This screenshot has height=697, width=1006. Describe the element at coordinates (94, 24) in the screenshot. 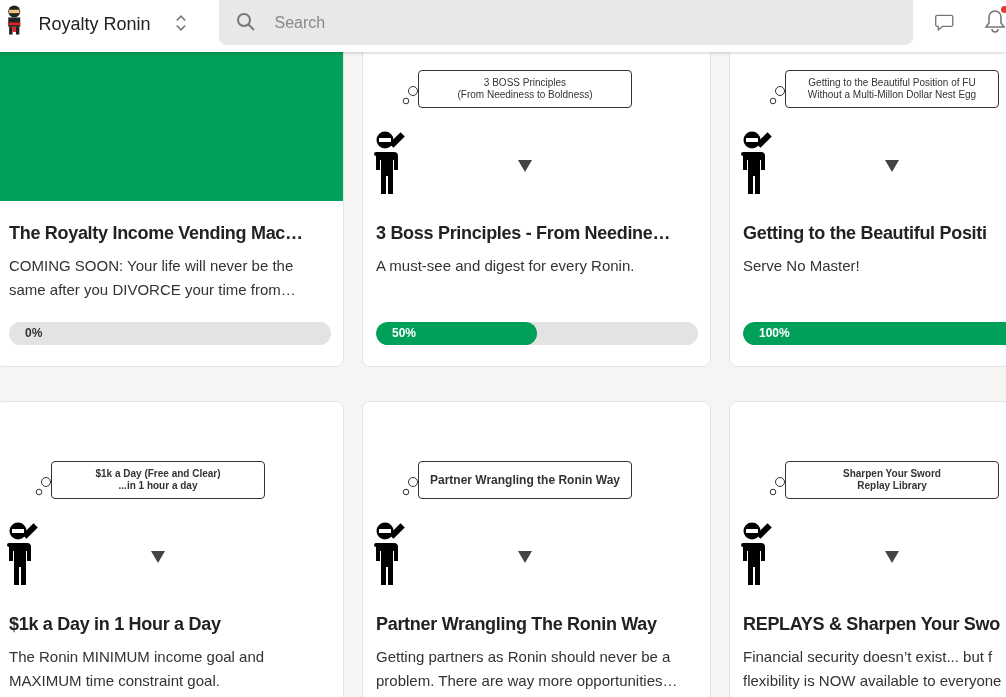

I see `app-title: Royalty Ronin` at that location.